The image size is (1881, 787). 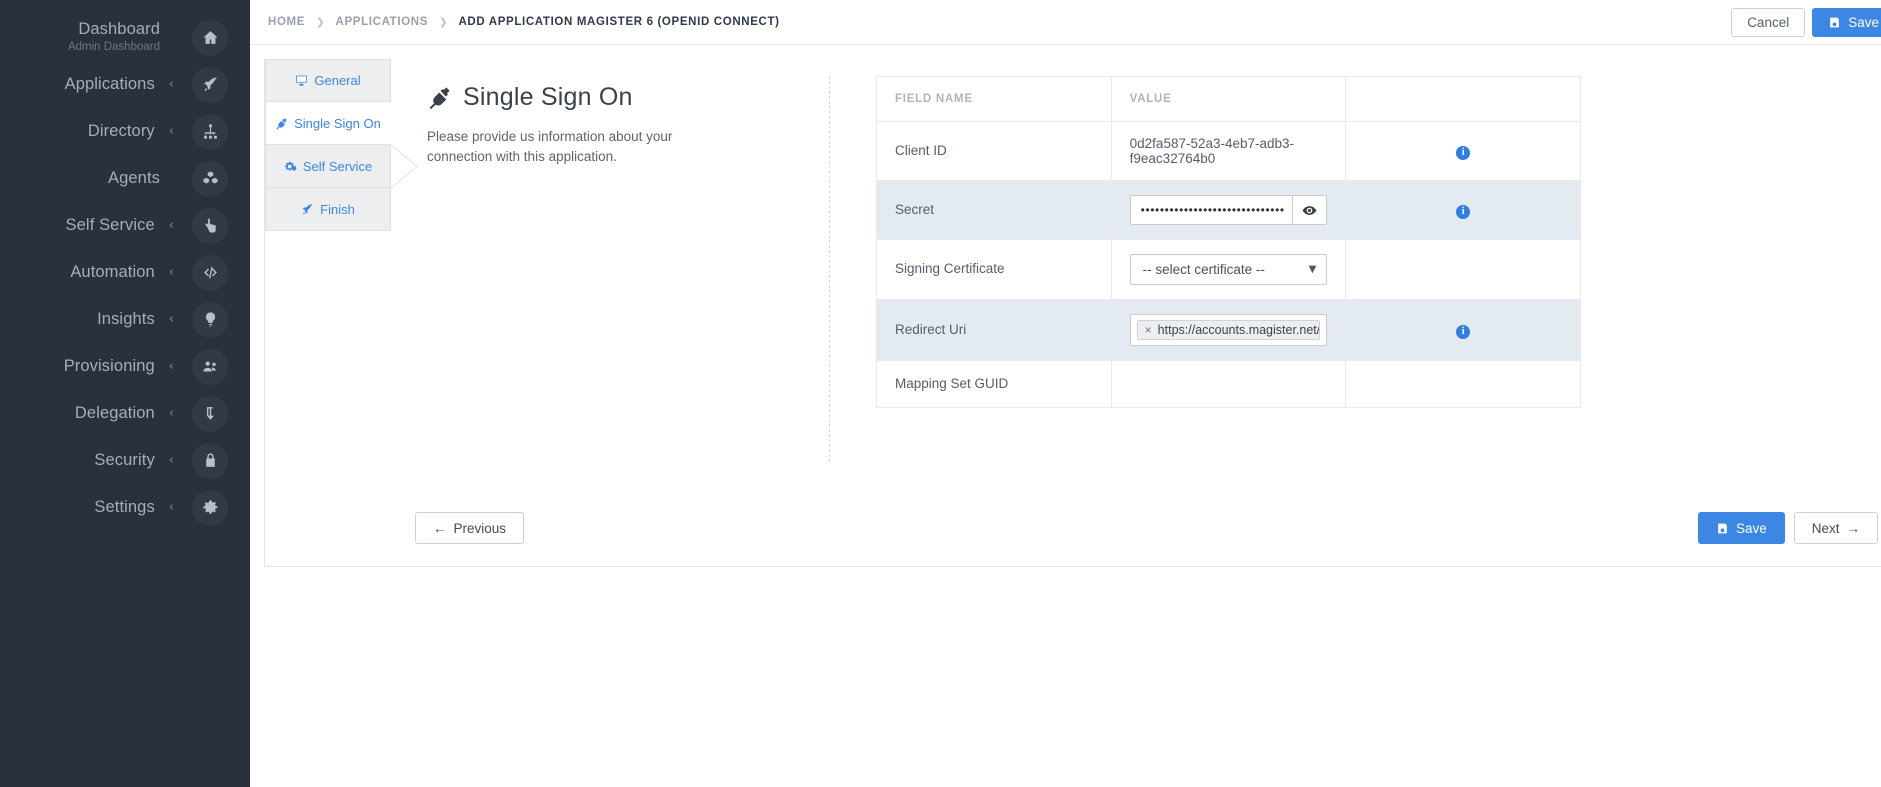 I want to click on sidebar-item-label: Dashboard, so click(x=119, y=29).